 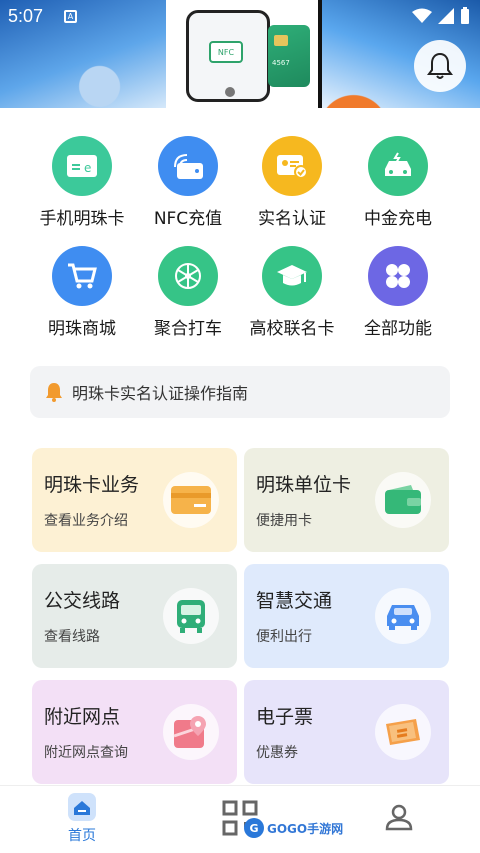 What do you see at coordinates (160, 393) in the screenshot?
I see `notice-text: 明珠卡实名认证操作指南` at bounding box center [160, 393].